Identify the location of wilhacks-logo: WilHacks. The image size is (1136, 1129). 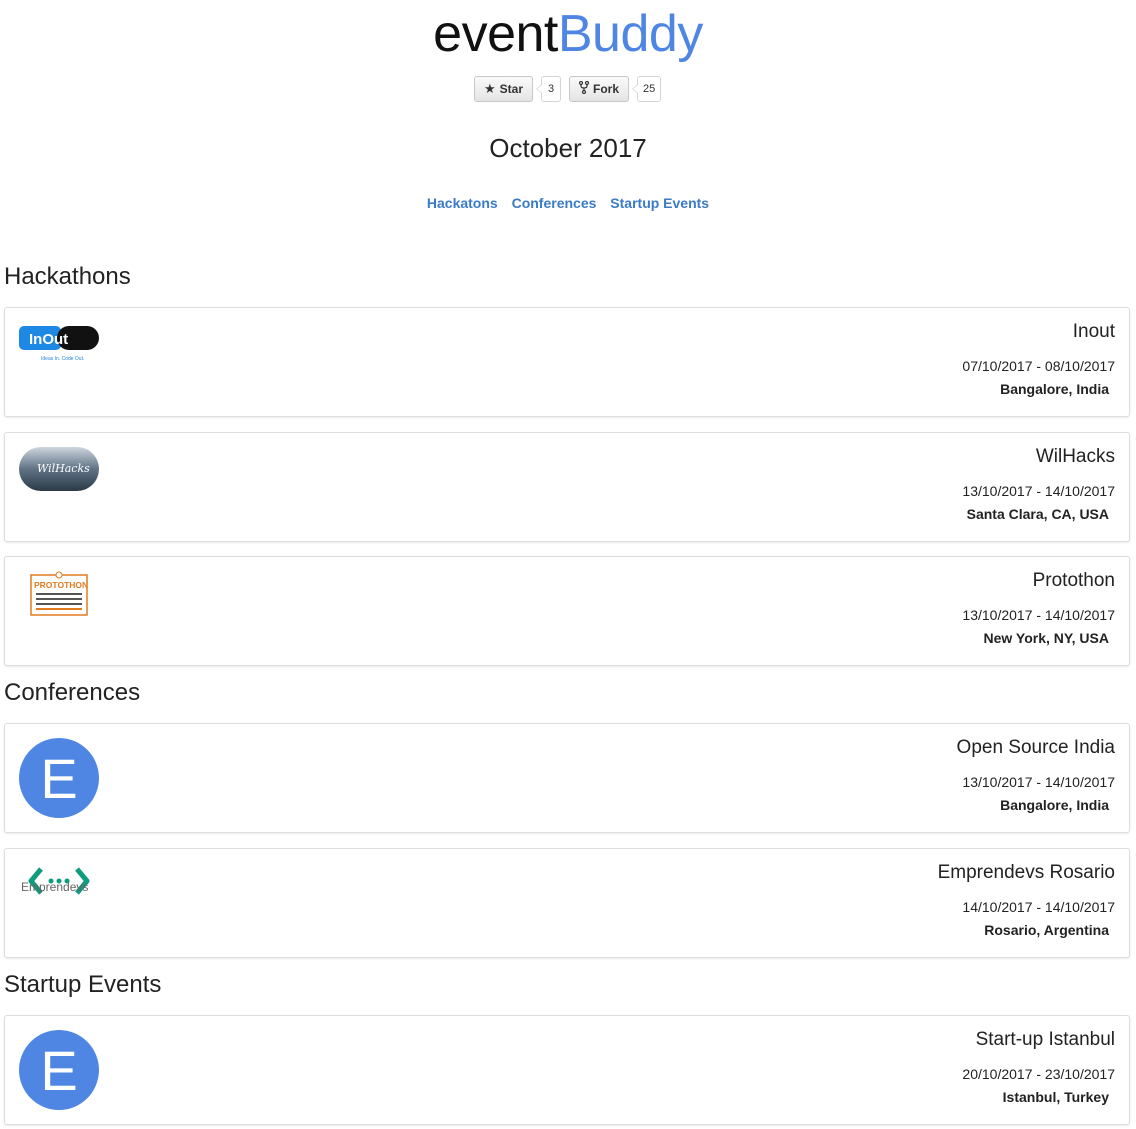
(59, 487).